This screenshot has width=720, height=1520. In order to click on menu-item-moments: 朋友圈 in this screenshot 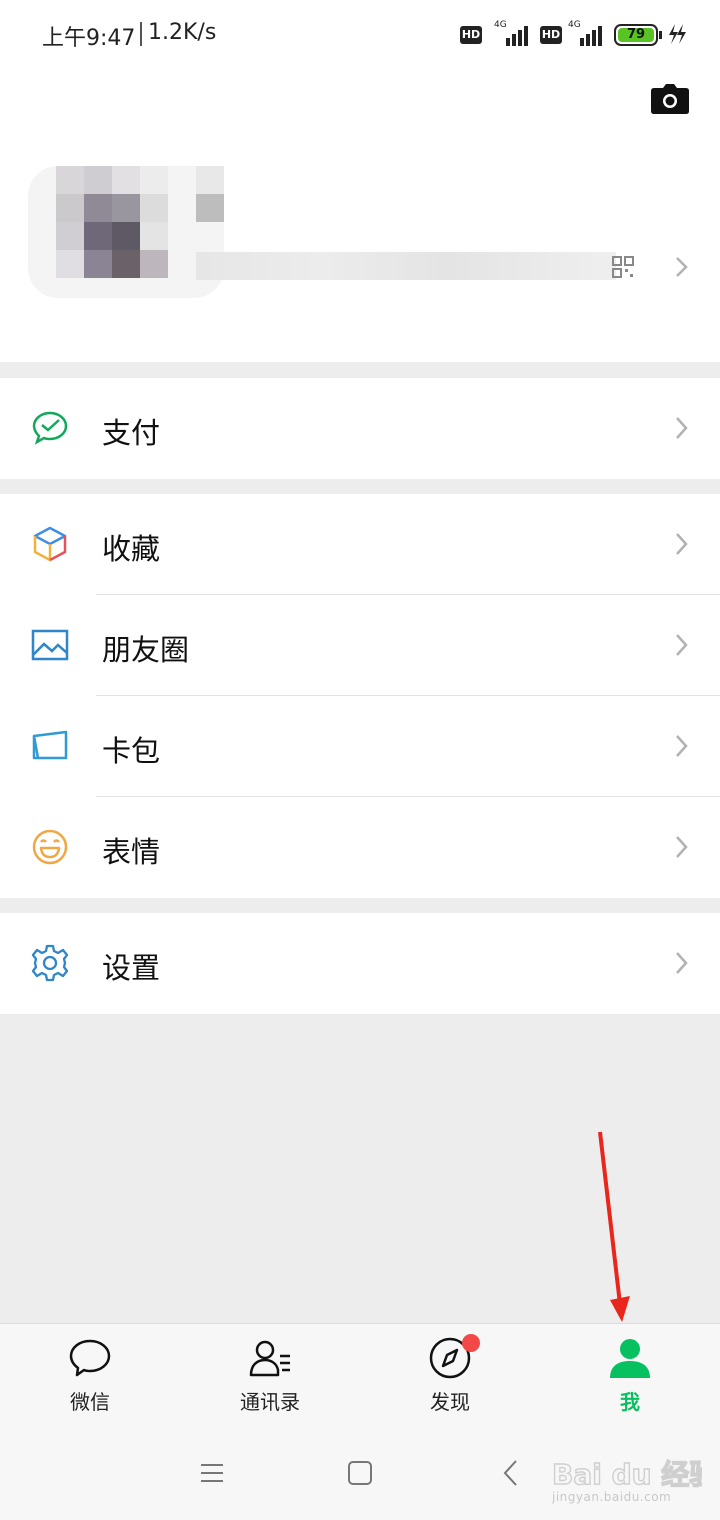, I will do `click(360, 645)`.